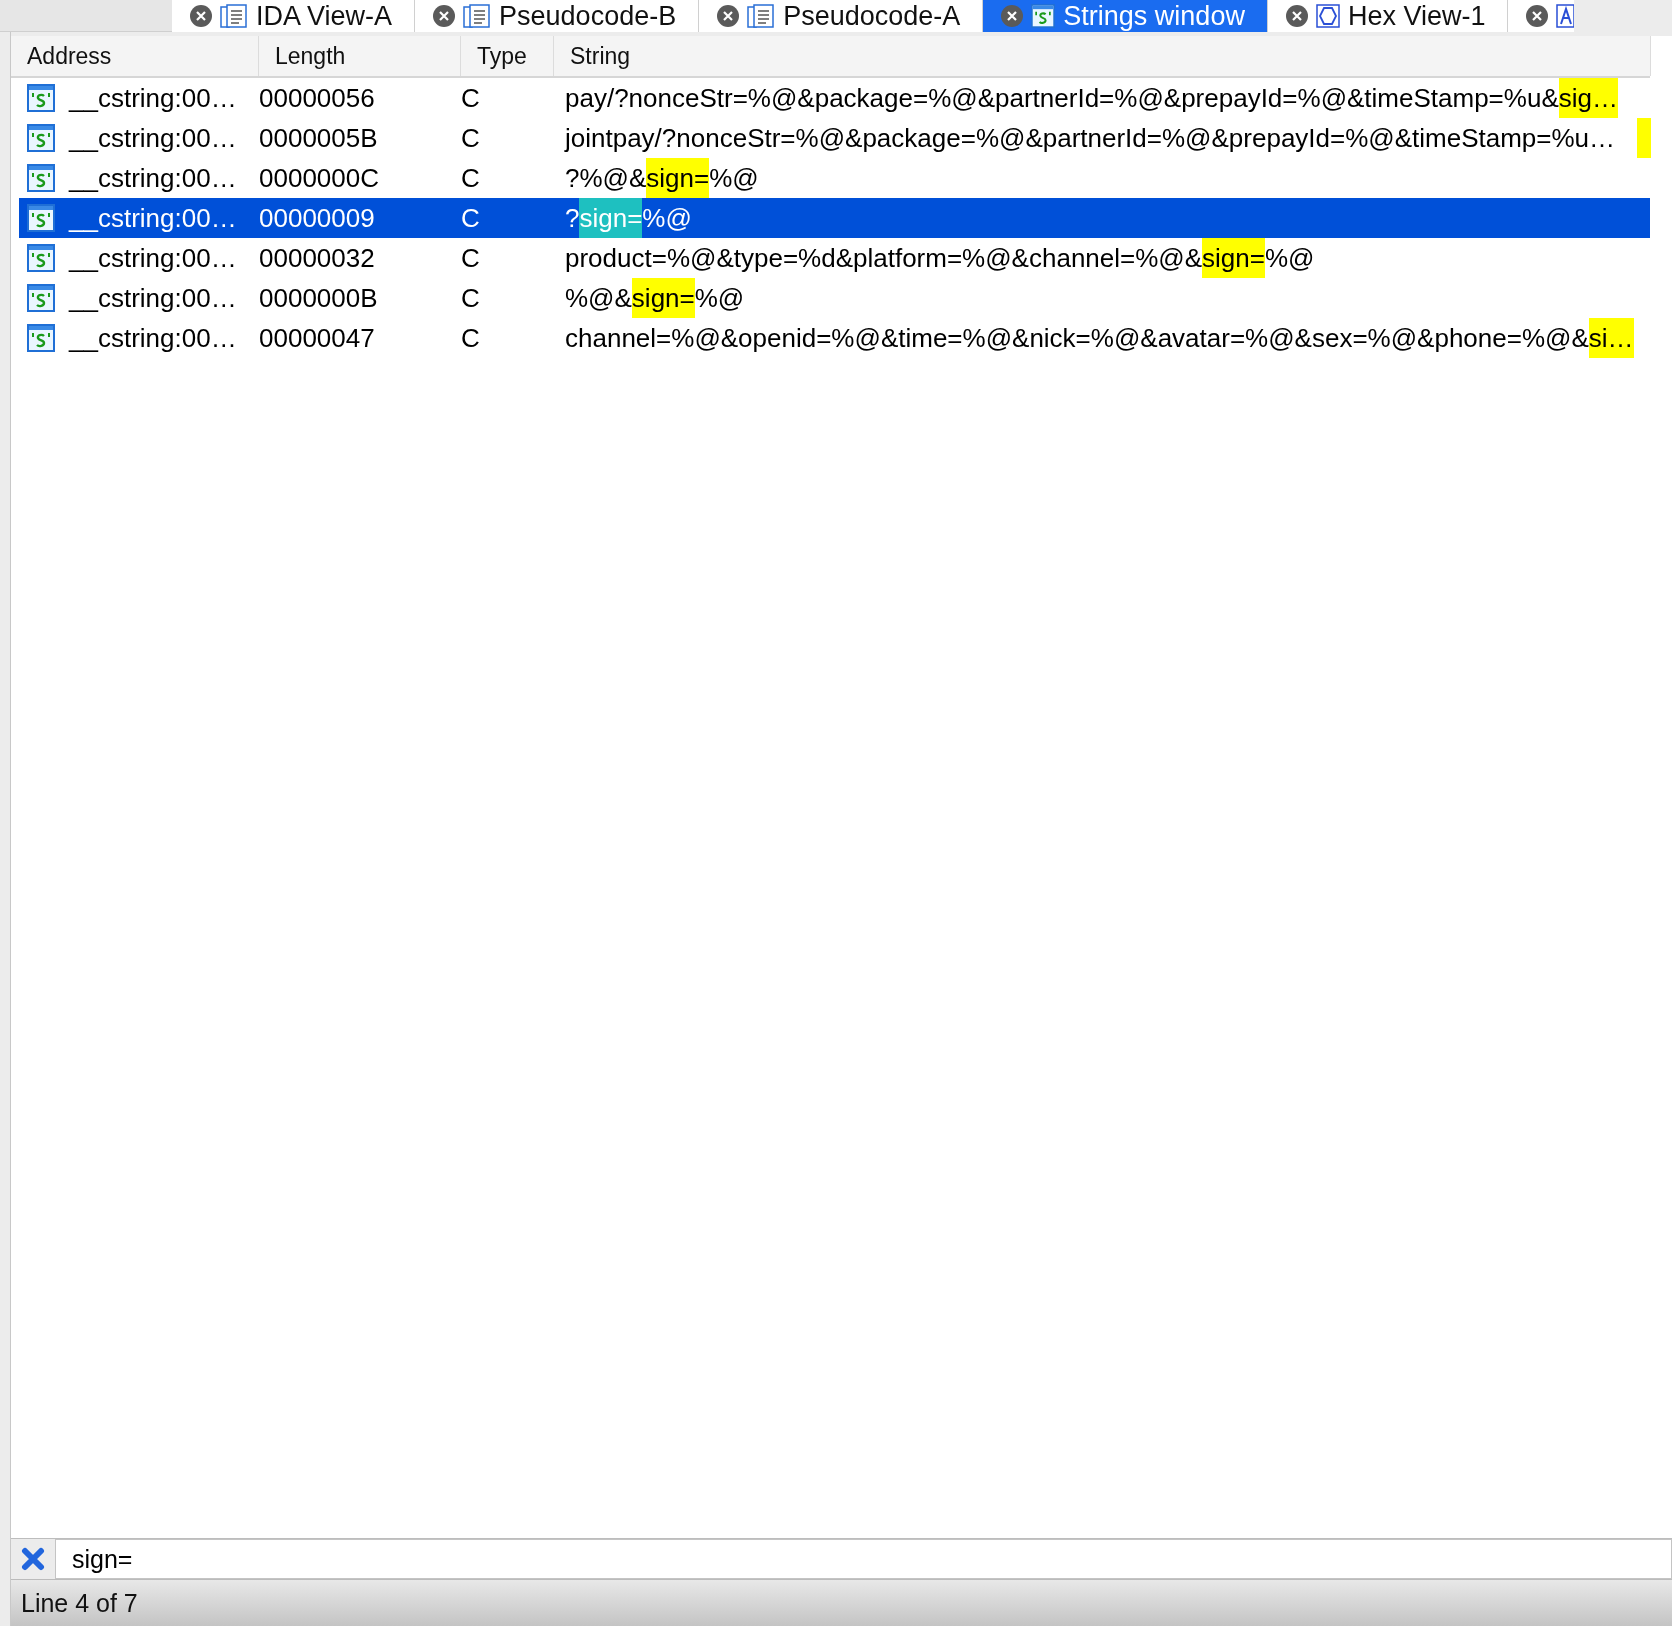 The height and width of the screenshot is (1626, 1672). What do you see at coordinates (507, 56) in the screenshot?
I see `column-header: Type` at bounding box center [507, 56].